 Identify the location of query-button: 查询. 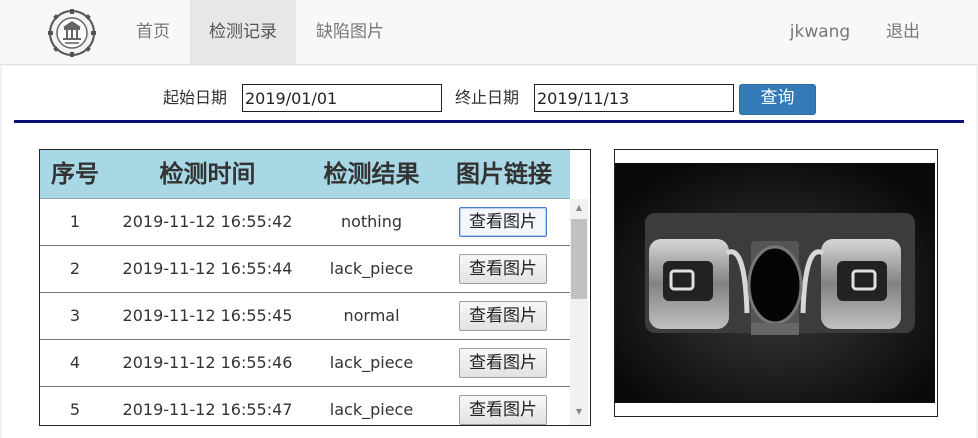
(777, 99).